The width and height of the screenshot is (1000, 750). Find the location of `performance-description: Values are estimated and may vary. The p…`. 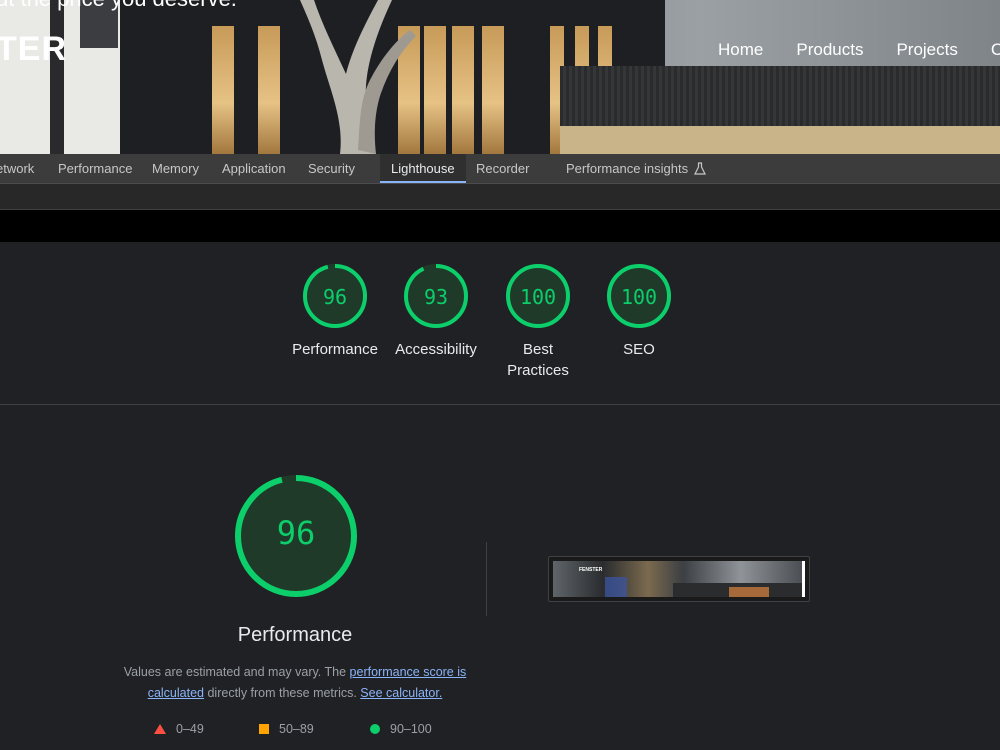

performance-description: Values are estimated and may vary. The p… is located at coordinates (295, 683).